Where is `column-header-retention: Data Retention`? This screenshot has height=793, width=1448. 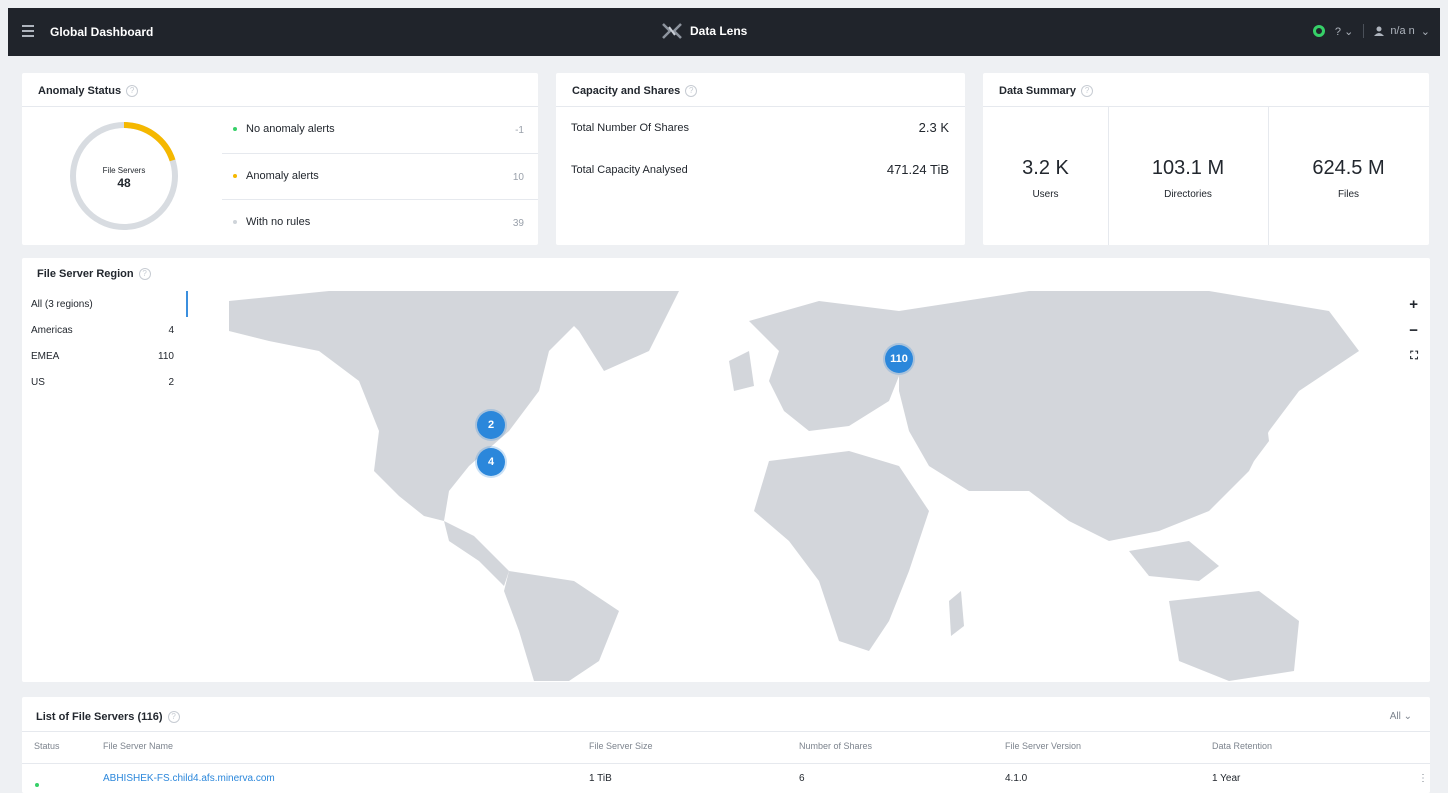 column-header-retention: Data Retention is located at coordinates (1242, 746).